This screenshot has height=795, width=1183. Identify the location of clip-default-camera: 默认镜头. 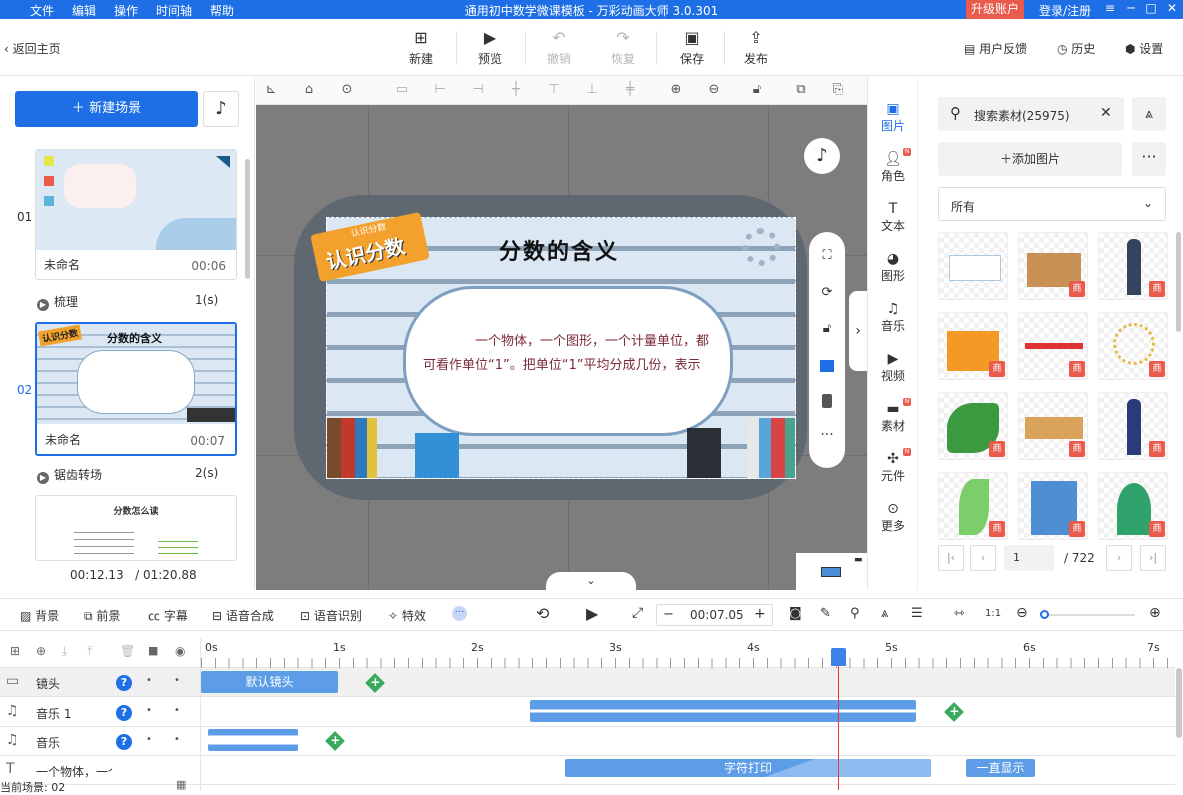
(269, 682).